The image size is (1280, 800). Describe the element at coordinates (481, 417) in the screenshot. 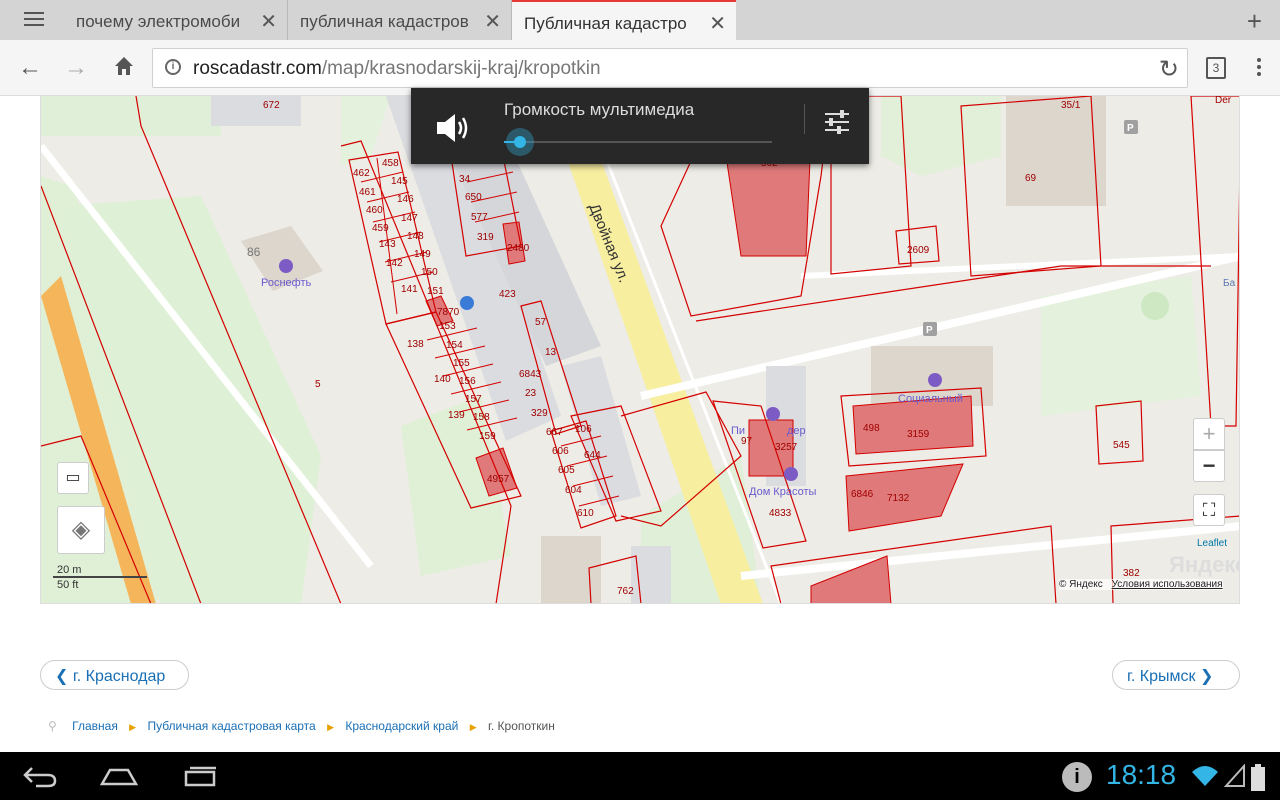

I see `parcel-158: 158` at that location.